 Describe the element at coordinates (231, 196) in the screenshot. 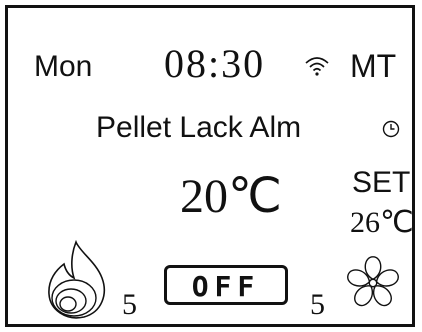

I see `room-temperature: 20℃` at that location.